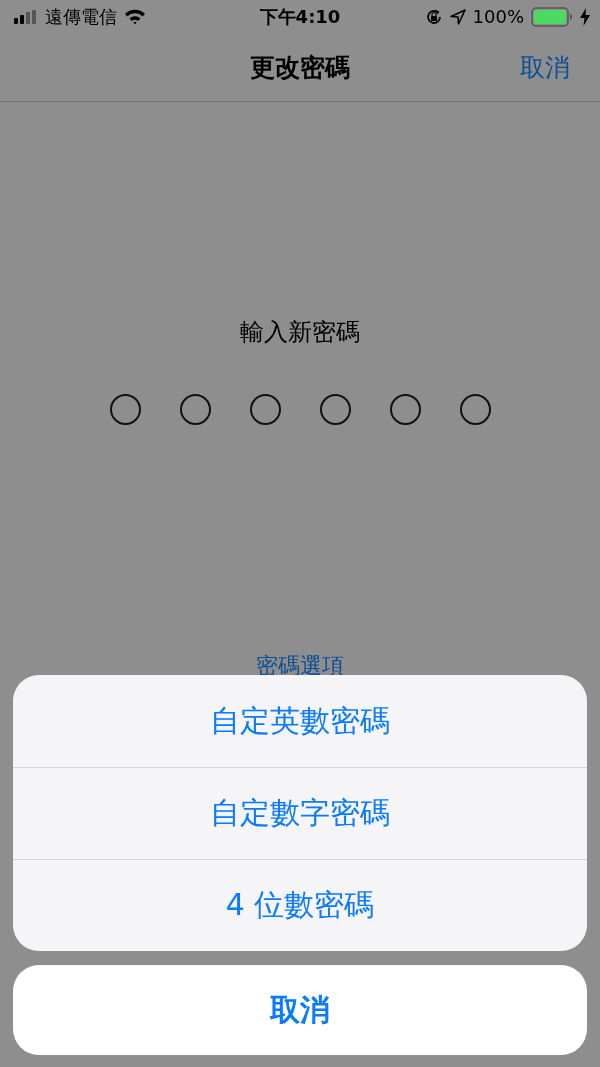 The height and width of the screenshot is (1067, 600). Describe the element at coordinates (300, 16) in the screenshot. I see `status-time: 下午4:10` at that location.